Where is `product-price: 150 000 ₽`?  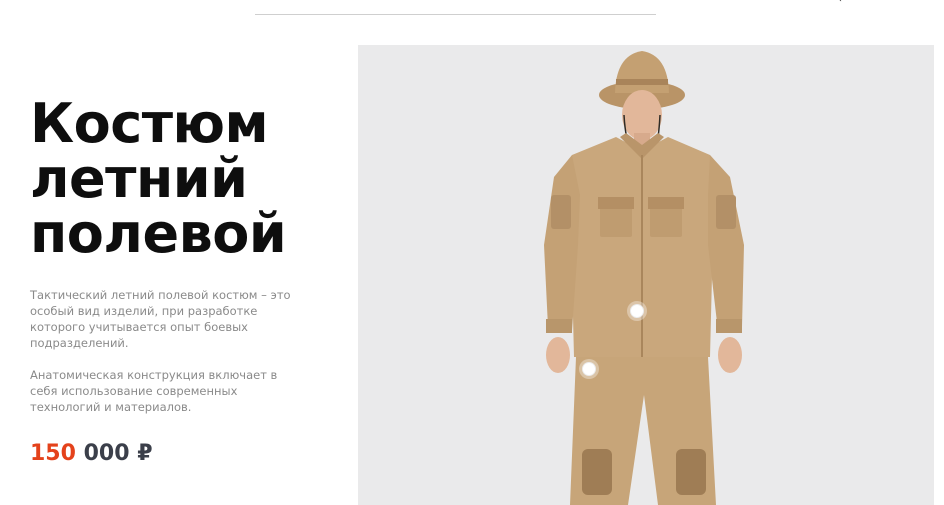 product-price: 150 000 ₽ is located at coordinates (91, 454).